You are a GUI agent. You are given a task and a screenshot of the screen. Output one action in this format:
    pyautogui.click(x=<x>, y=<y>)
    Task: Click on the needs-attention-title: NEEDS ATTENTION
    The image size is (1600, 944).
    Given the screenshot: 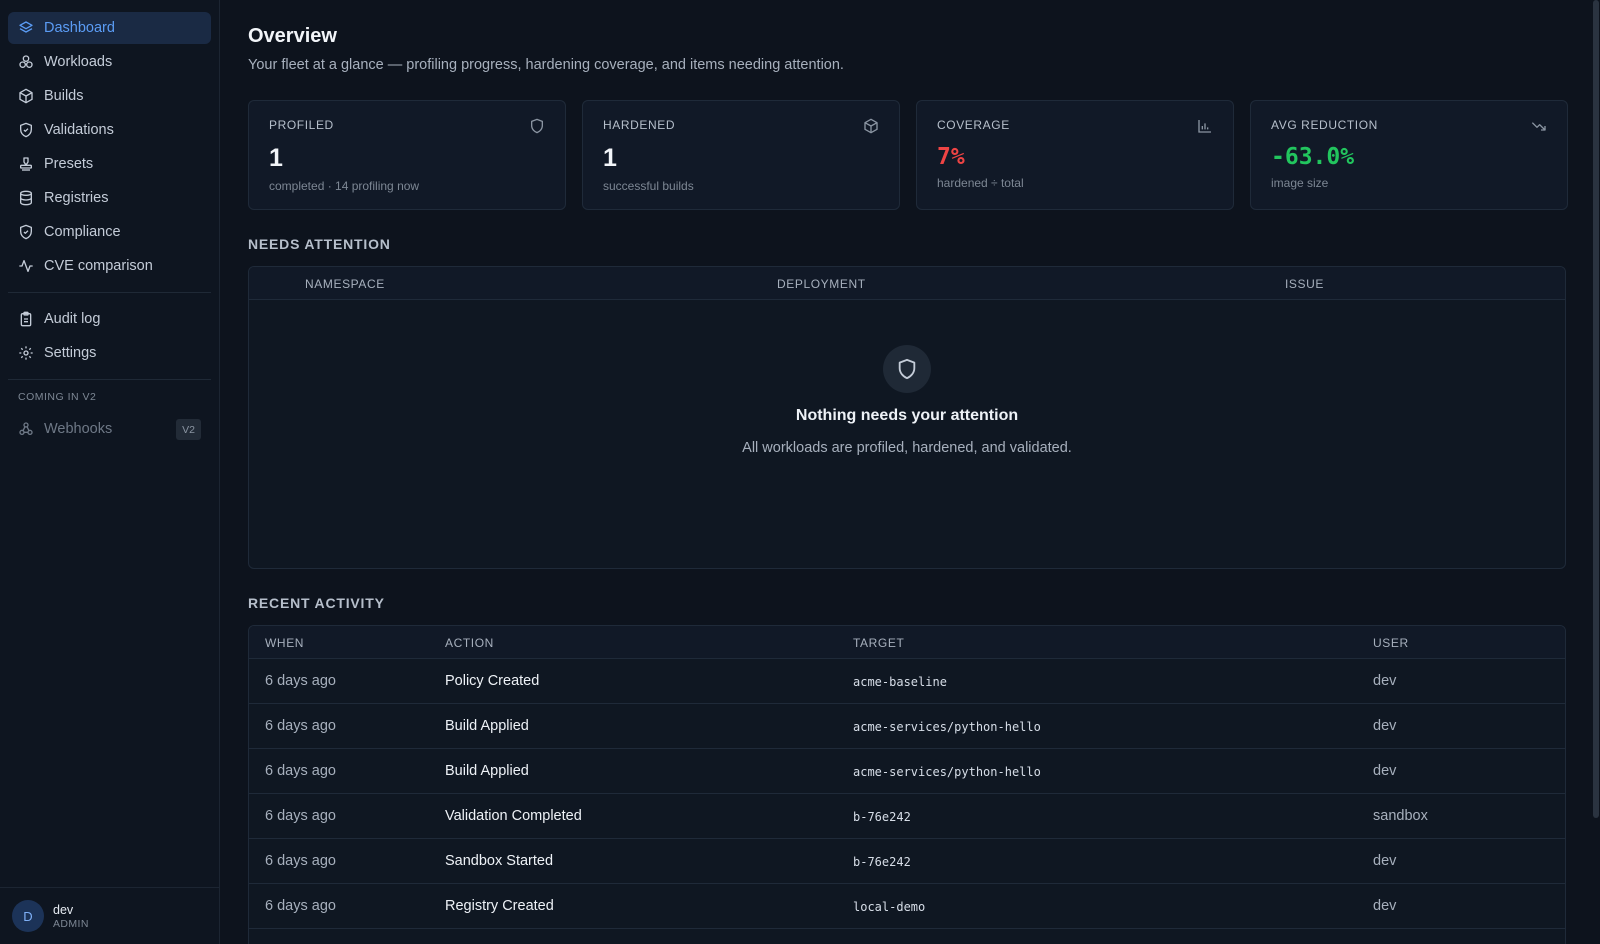 What is the action you would take?
    pyautogui.click(x=319, y=244)
    